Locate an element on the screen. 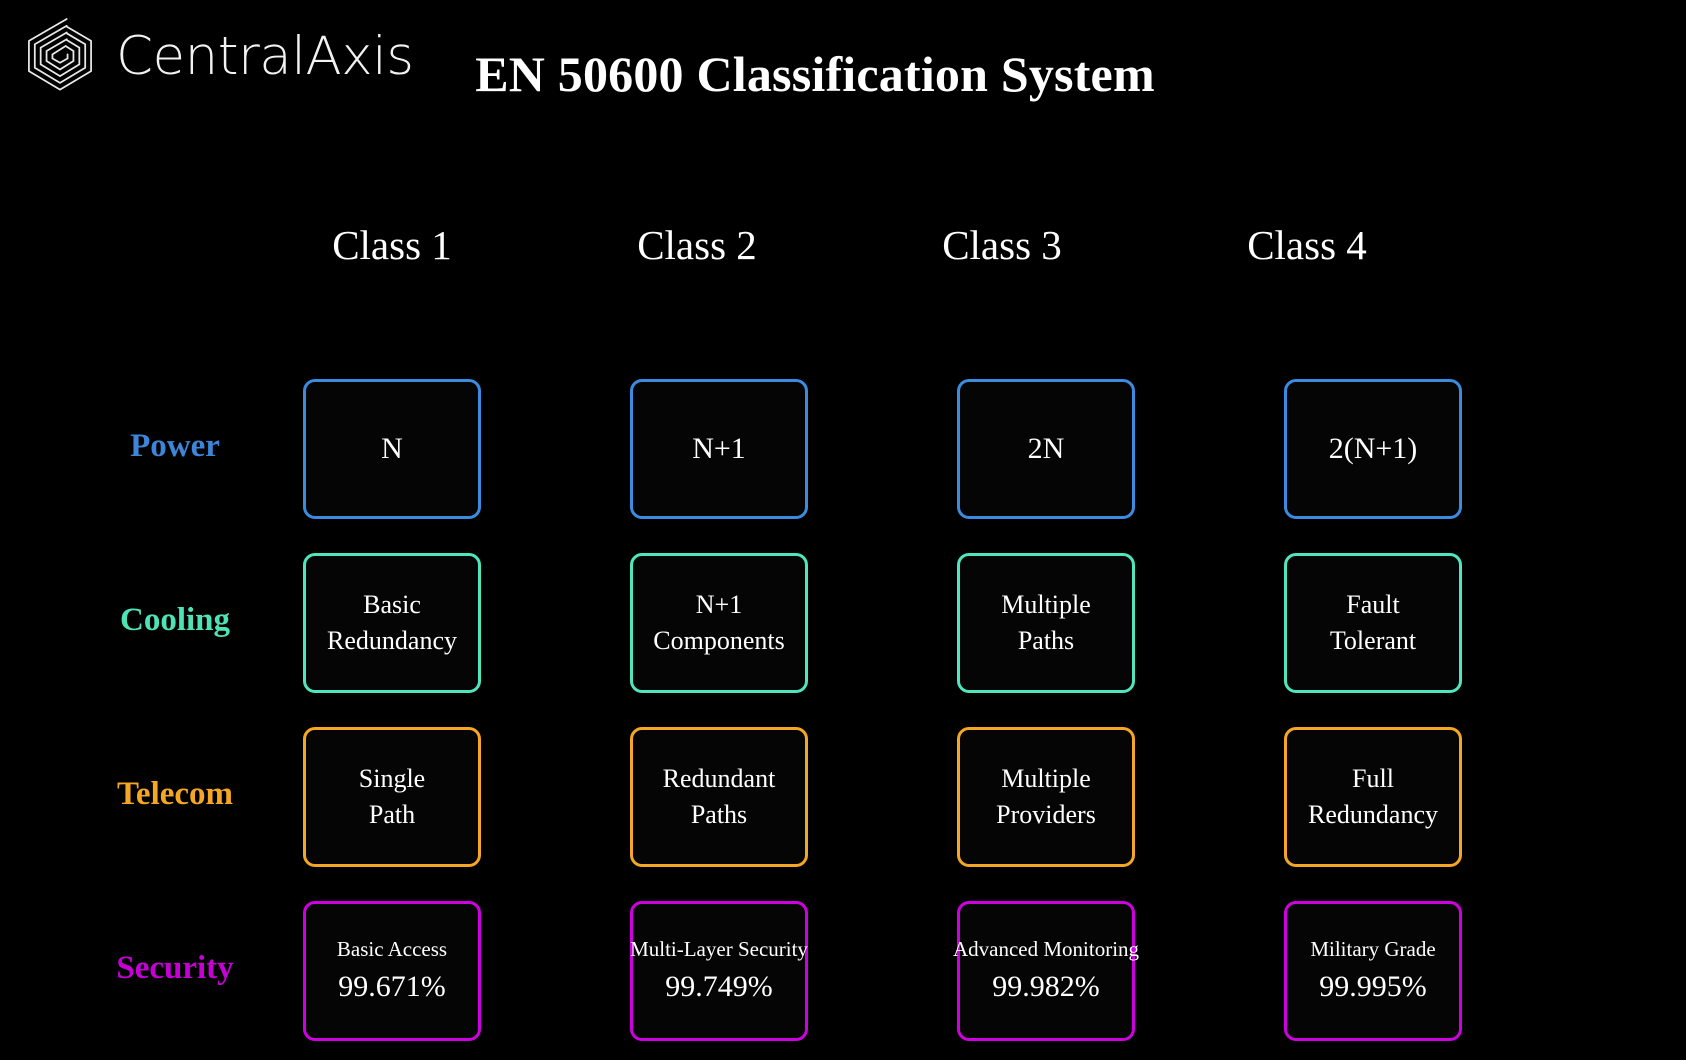  cell-power-class-1: N is located at coordinates (392, 449).